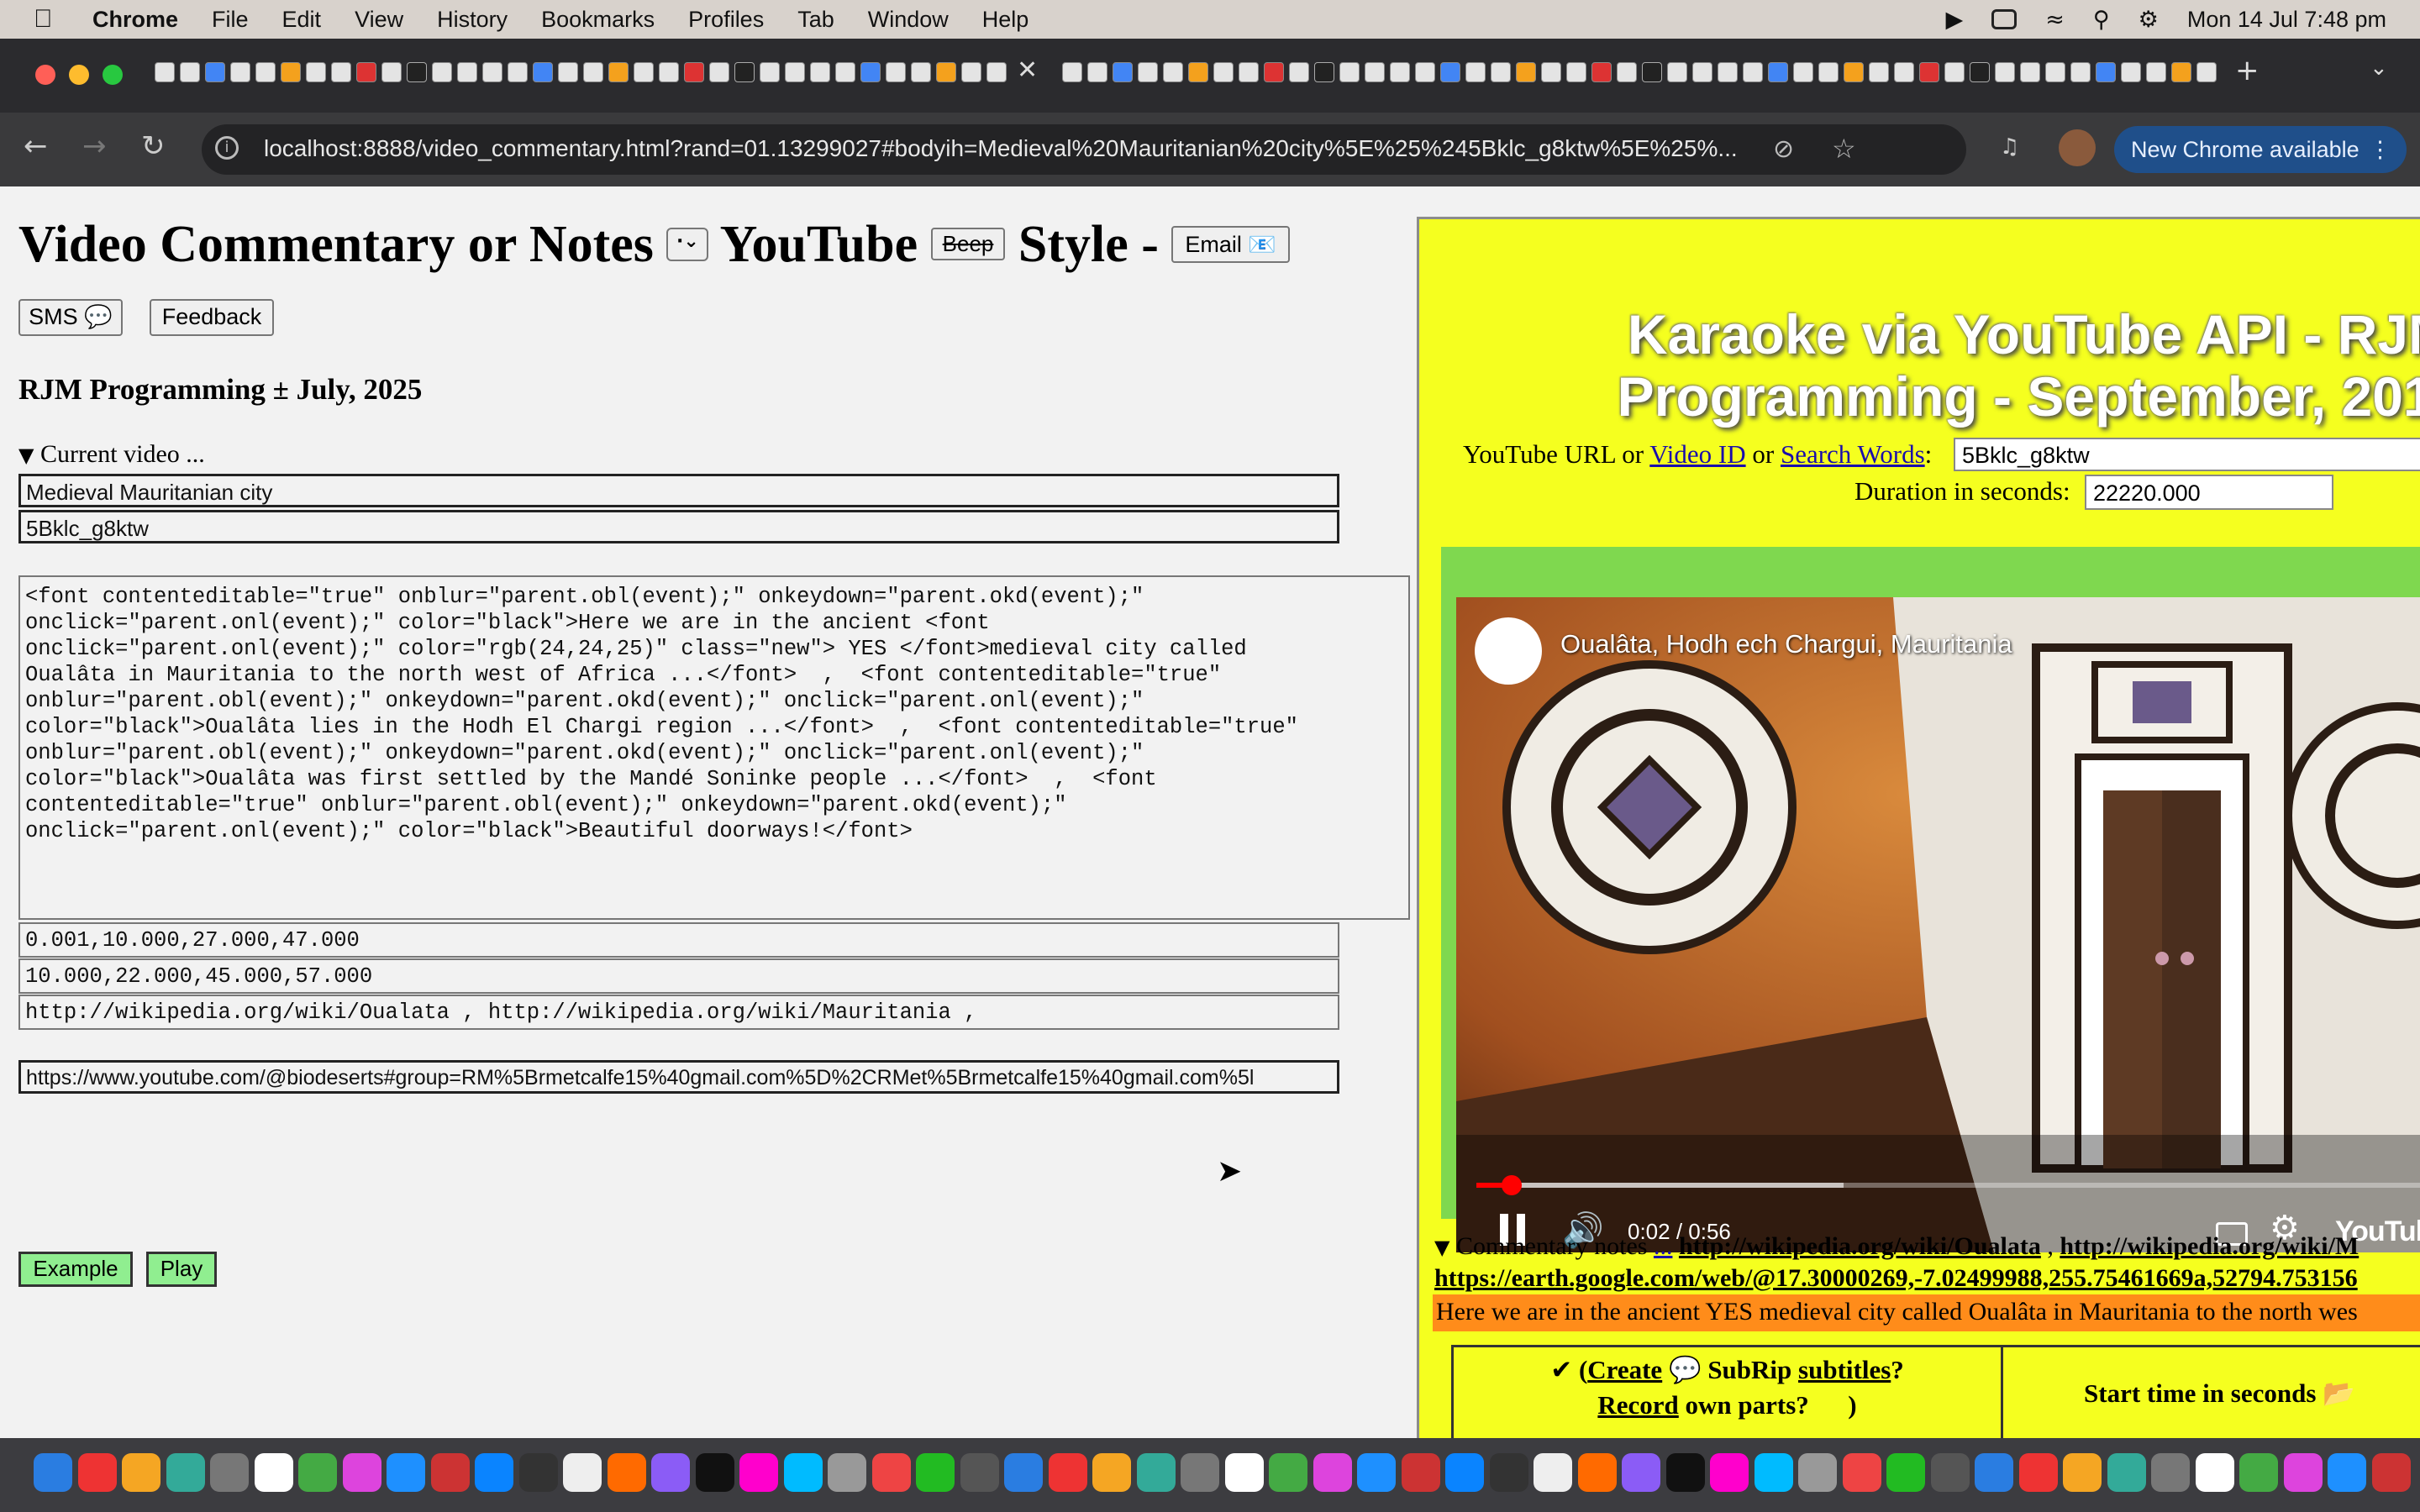 The width and height of the screenshot is (2420, 1512). I want to click on tab-search-icon: ⌄, so click(2379, 68).